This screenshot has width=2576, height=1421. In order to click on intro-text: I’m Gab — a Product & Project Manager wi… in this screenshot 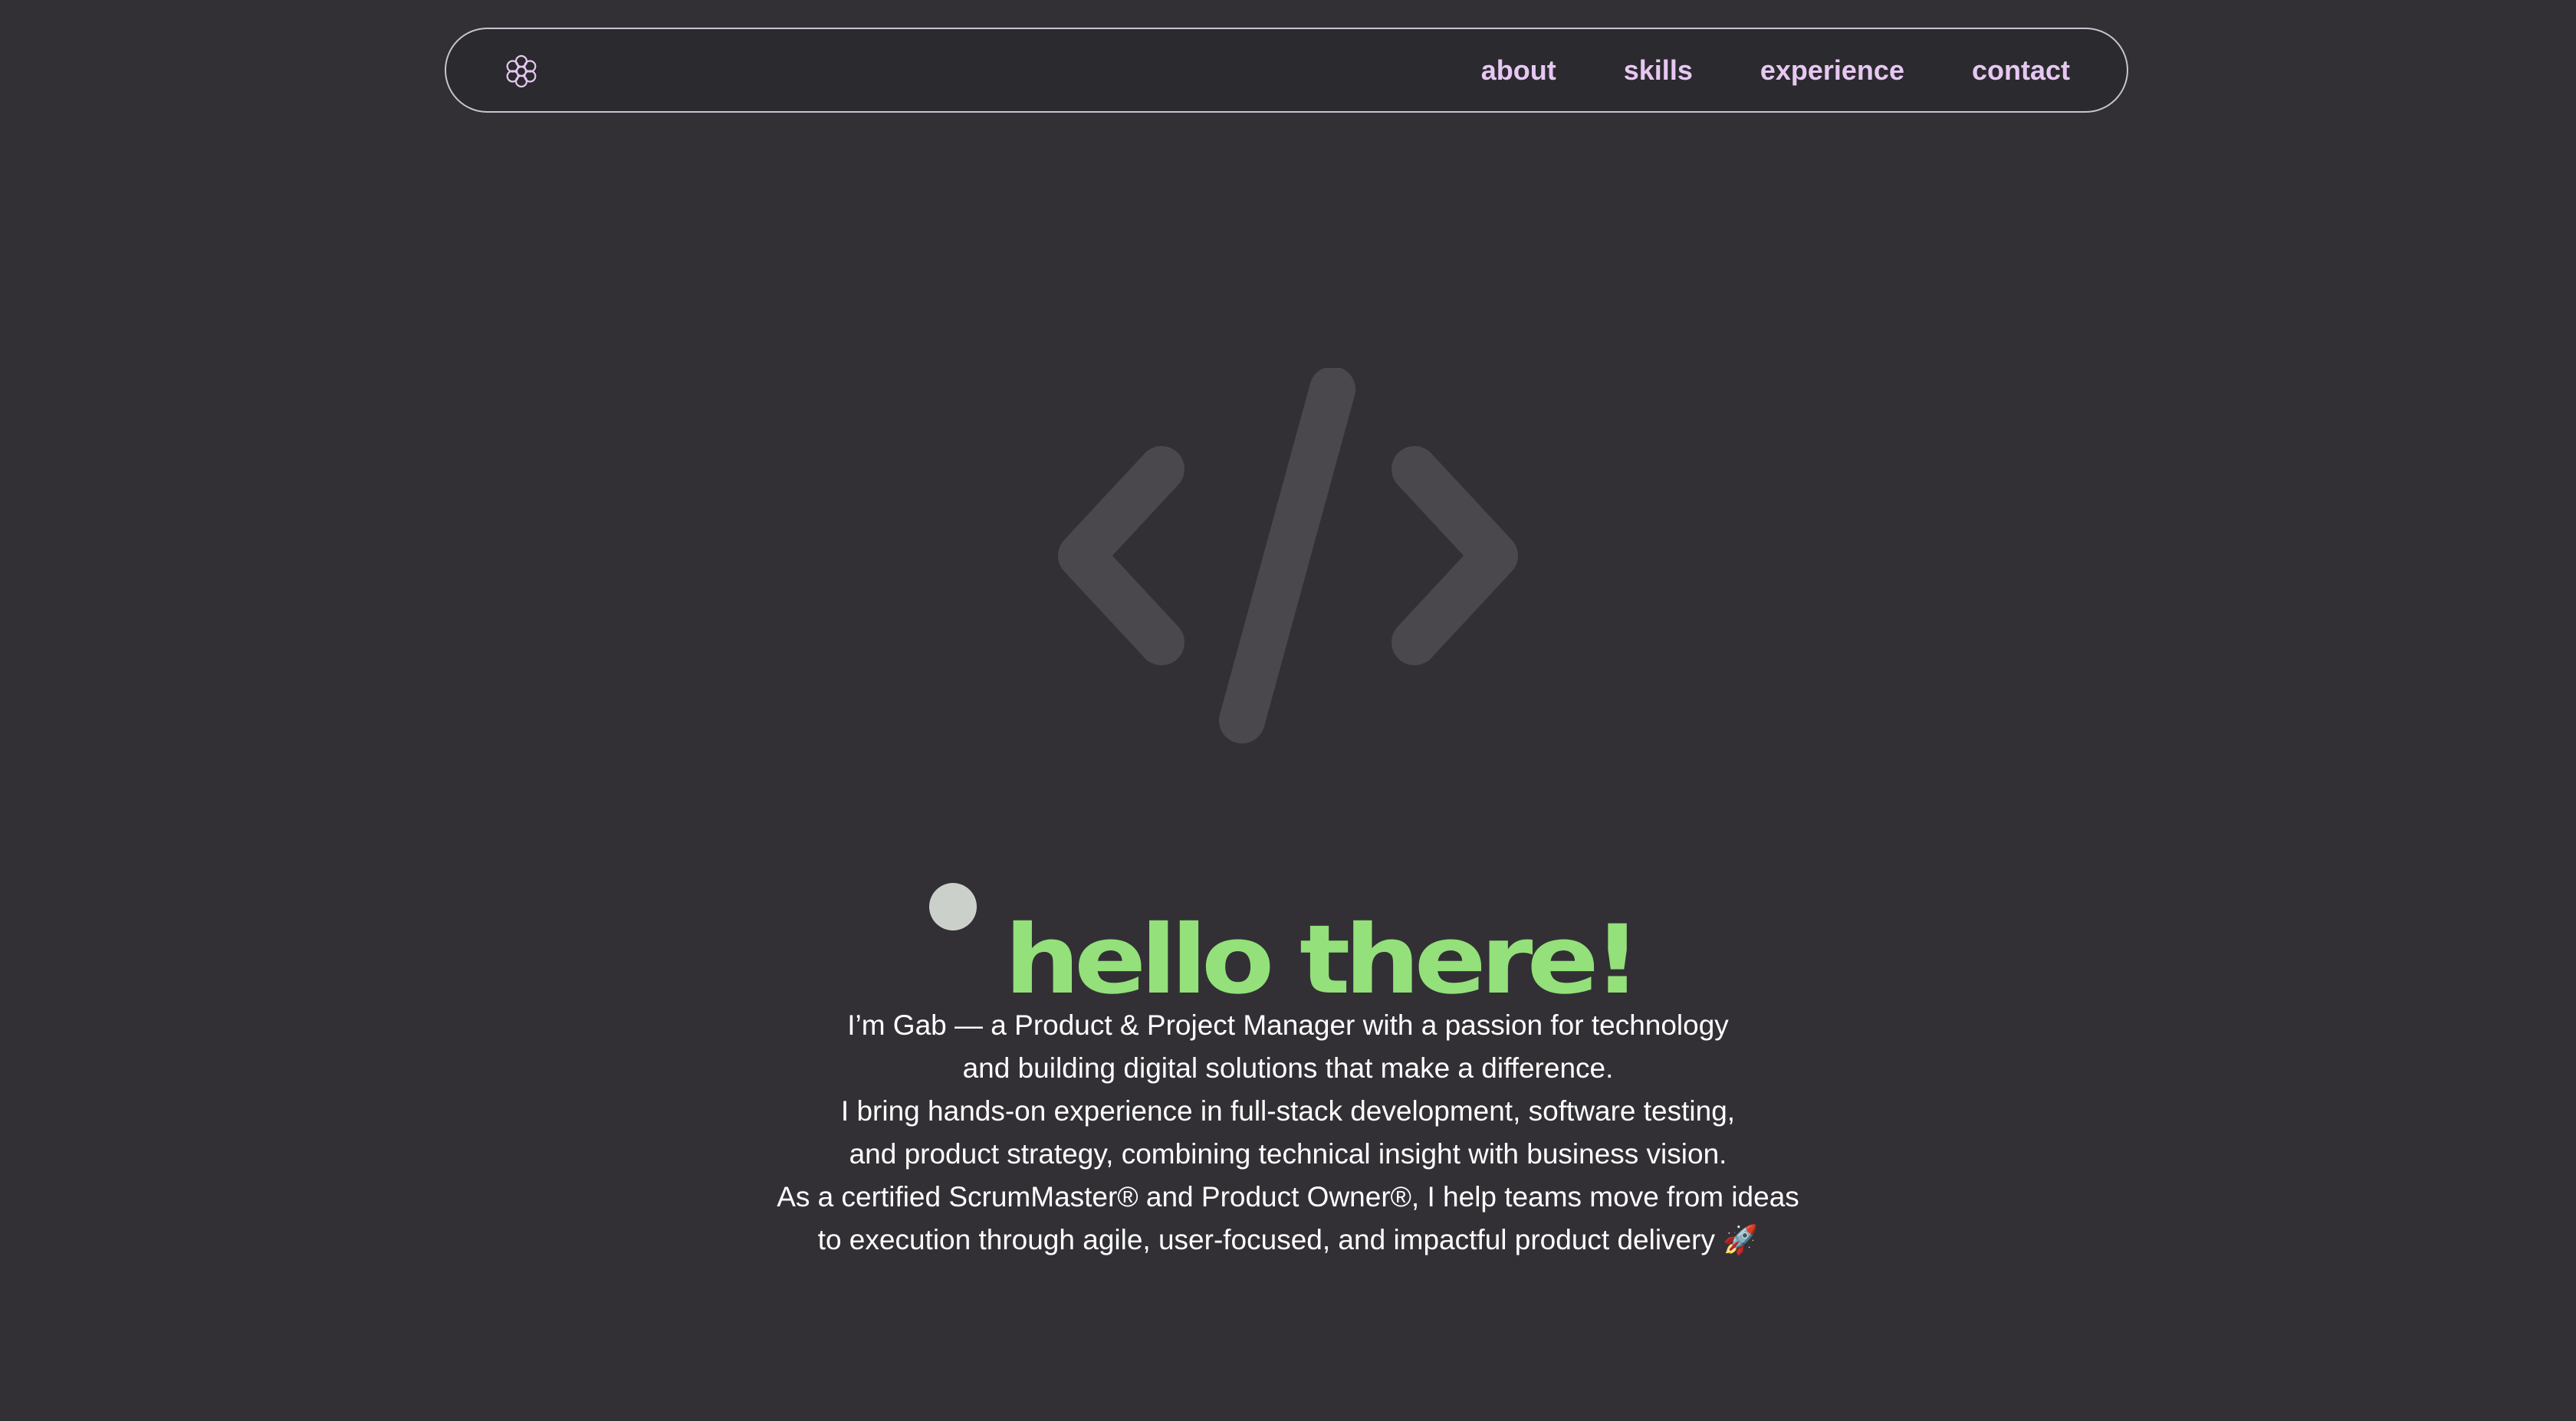, I will do `click(1288, 1133)`.